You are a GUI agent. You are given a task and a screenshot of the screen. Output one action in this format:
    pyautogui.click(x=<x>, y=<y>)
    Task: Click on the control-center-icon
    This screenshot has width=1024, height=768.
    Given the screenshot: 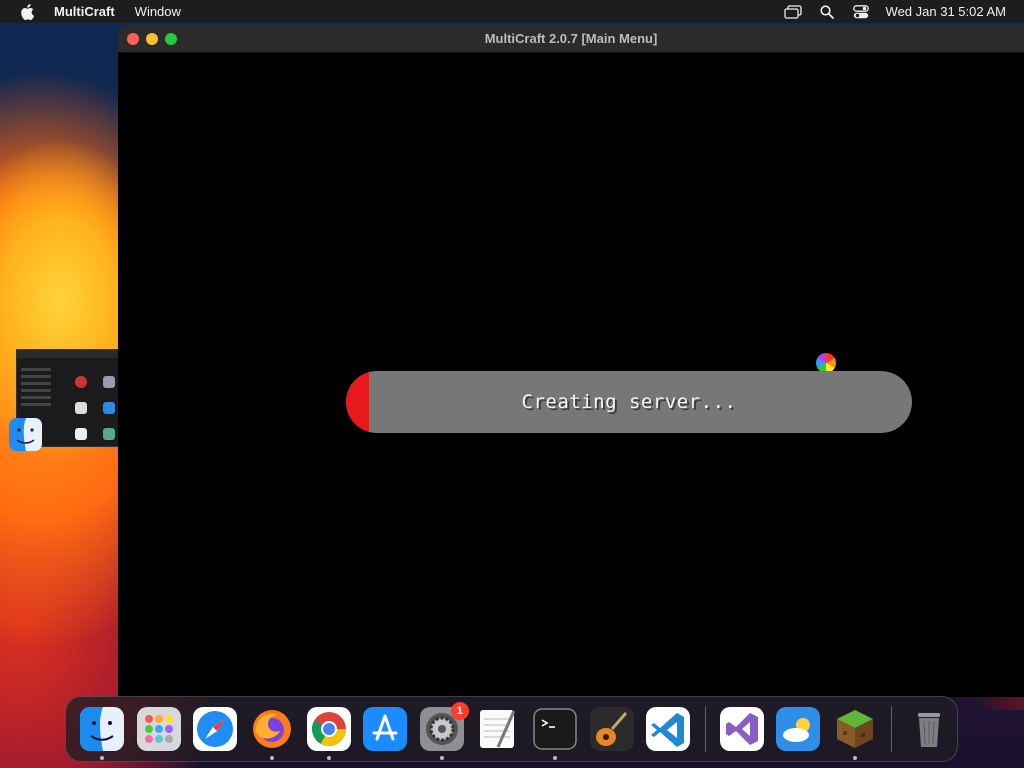 What is the action you would take?
    pyautogui.click(x=861, y=12)
    